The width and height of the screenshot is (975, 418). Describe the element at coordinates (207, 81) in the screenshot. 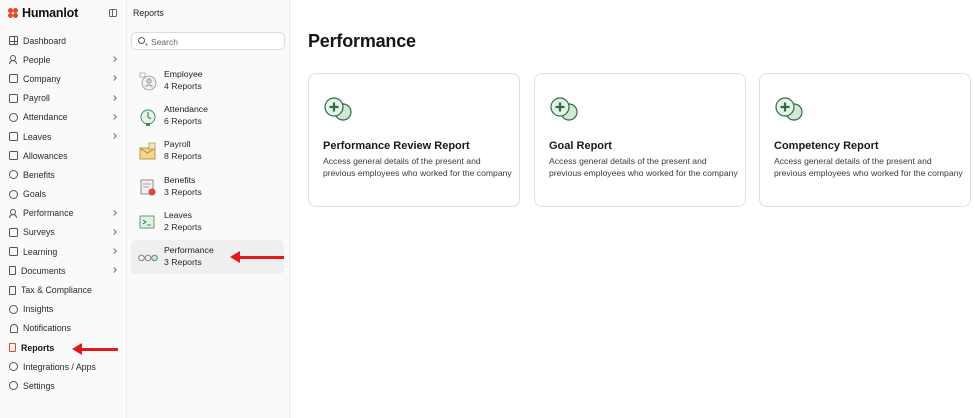

I see `report-category-employee: Employee 4 Reports` at that location.